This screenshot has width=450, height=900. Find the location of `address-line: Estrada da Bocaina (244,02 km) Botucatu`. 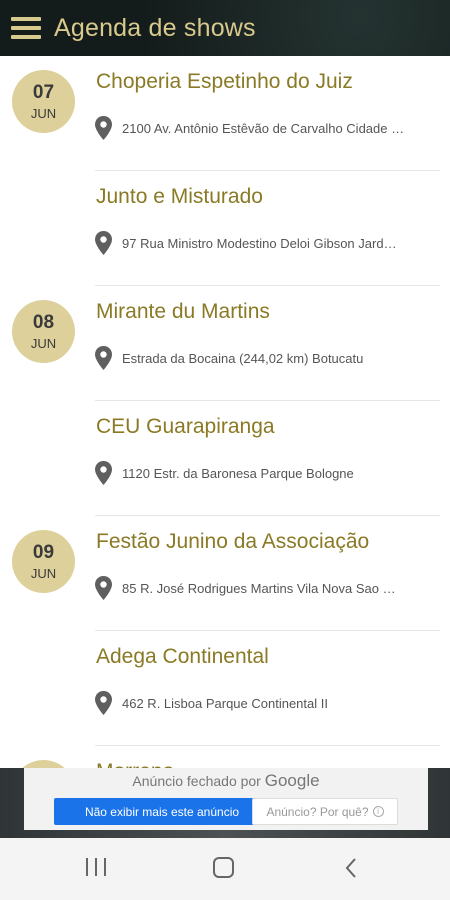

address-line: Estrada da Bocaina (244,02 km) Botucatu is located at coordinates (267, 358).